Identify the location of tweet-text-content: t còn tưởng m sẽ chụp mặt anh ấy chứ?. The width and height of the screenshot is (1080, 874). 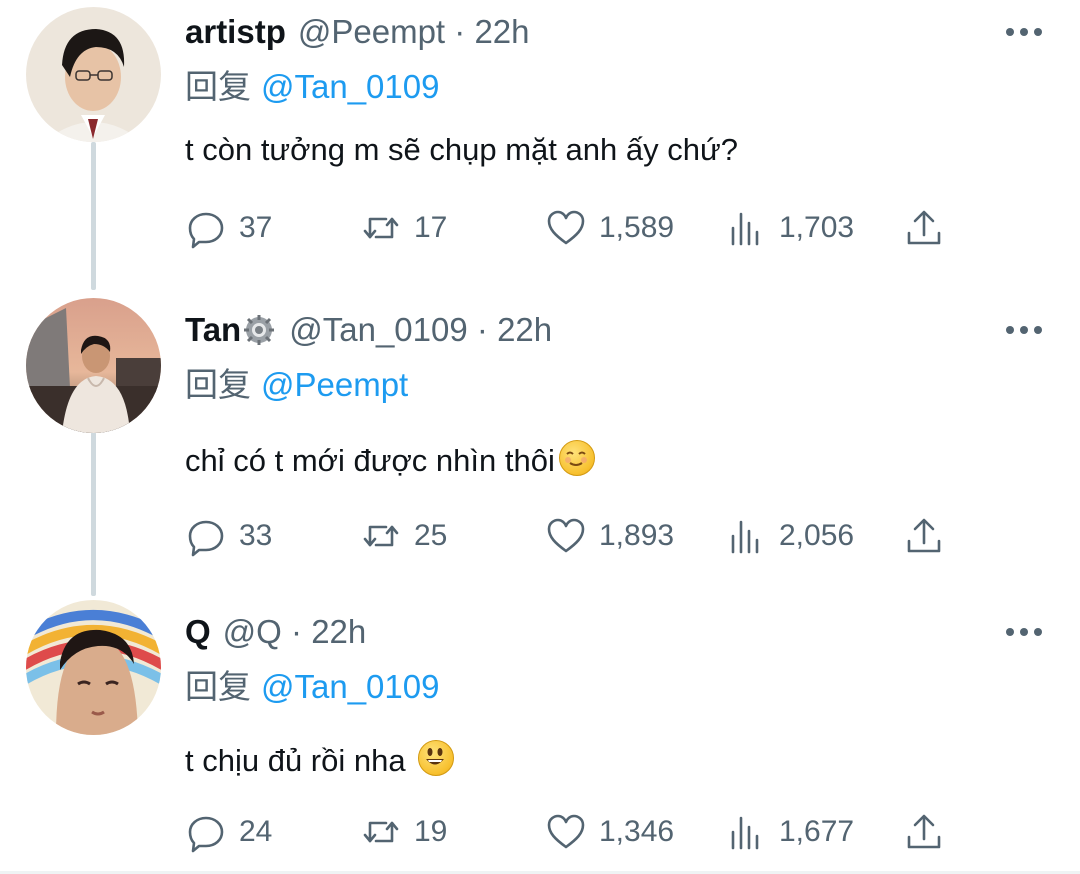
(461, 149).